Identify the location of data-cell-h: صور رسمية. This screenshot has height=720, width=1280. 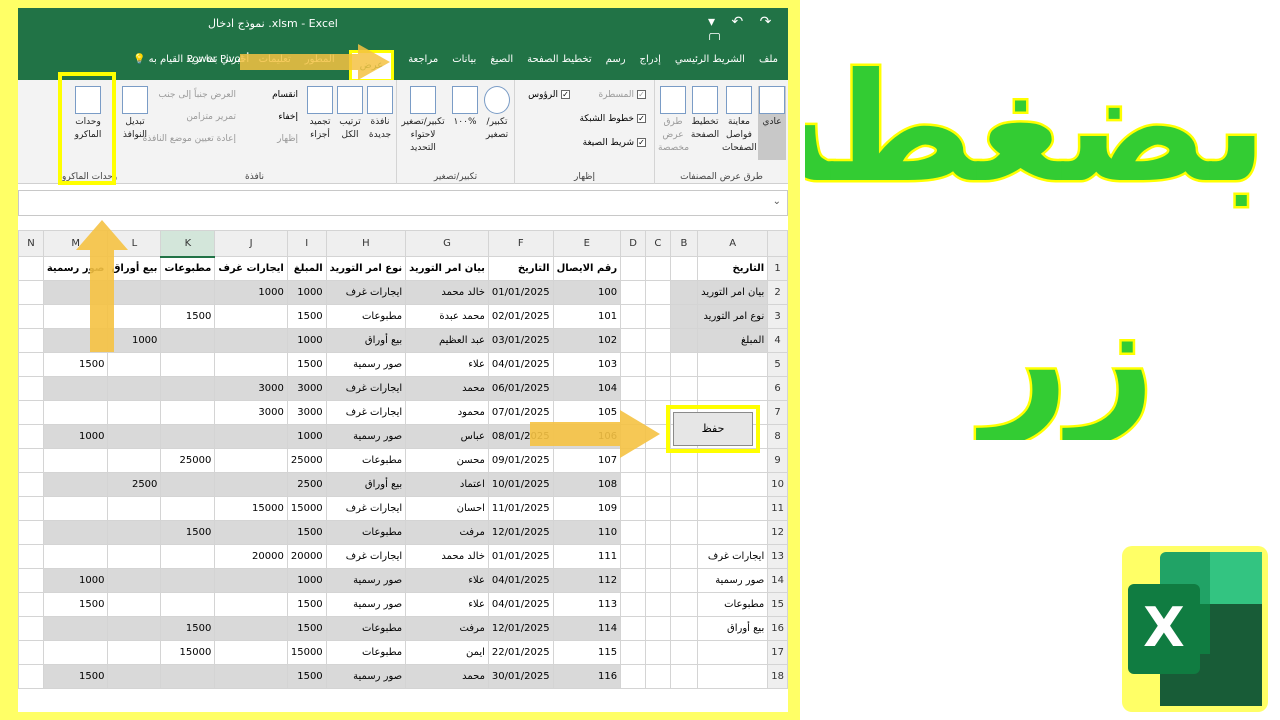
(366, 436).